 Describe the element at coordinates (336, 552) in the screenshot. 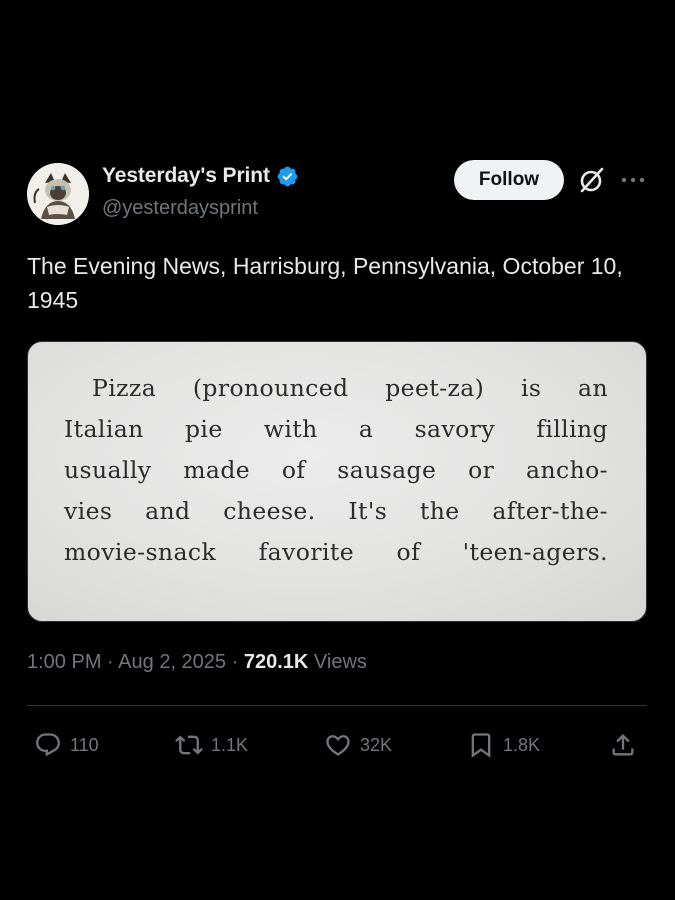

I see `clipping-line: movie-snack favorite of 'teen-agers.` at that location.